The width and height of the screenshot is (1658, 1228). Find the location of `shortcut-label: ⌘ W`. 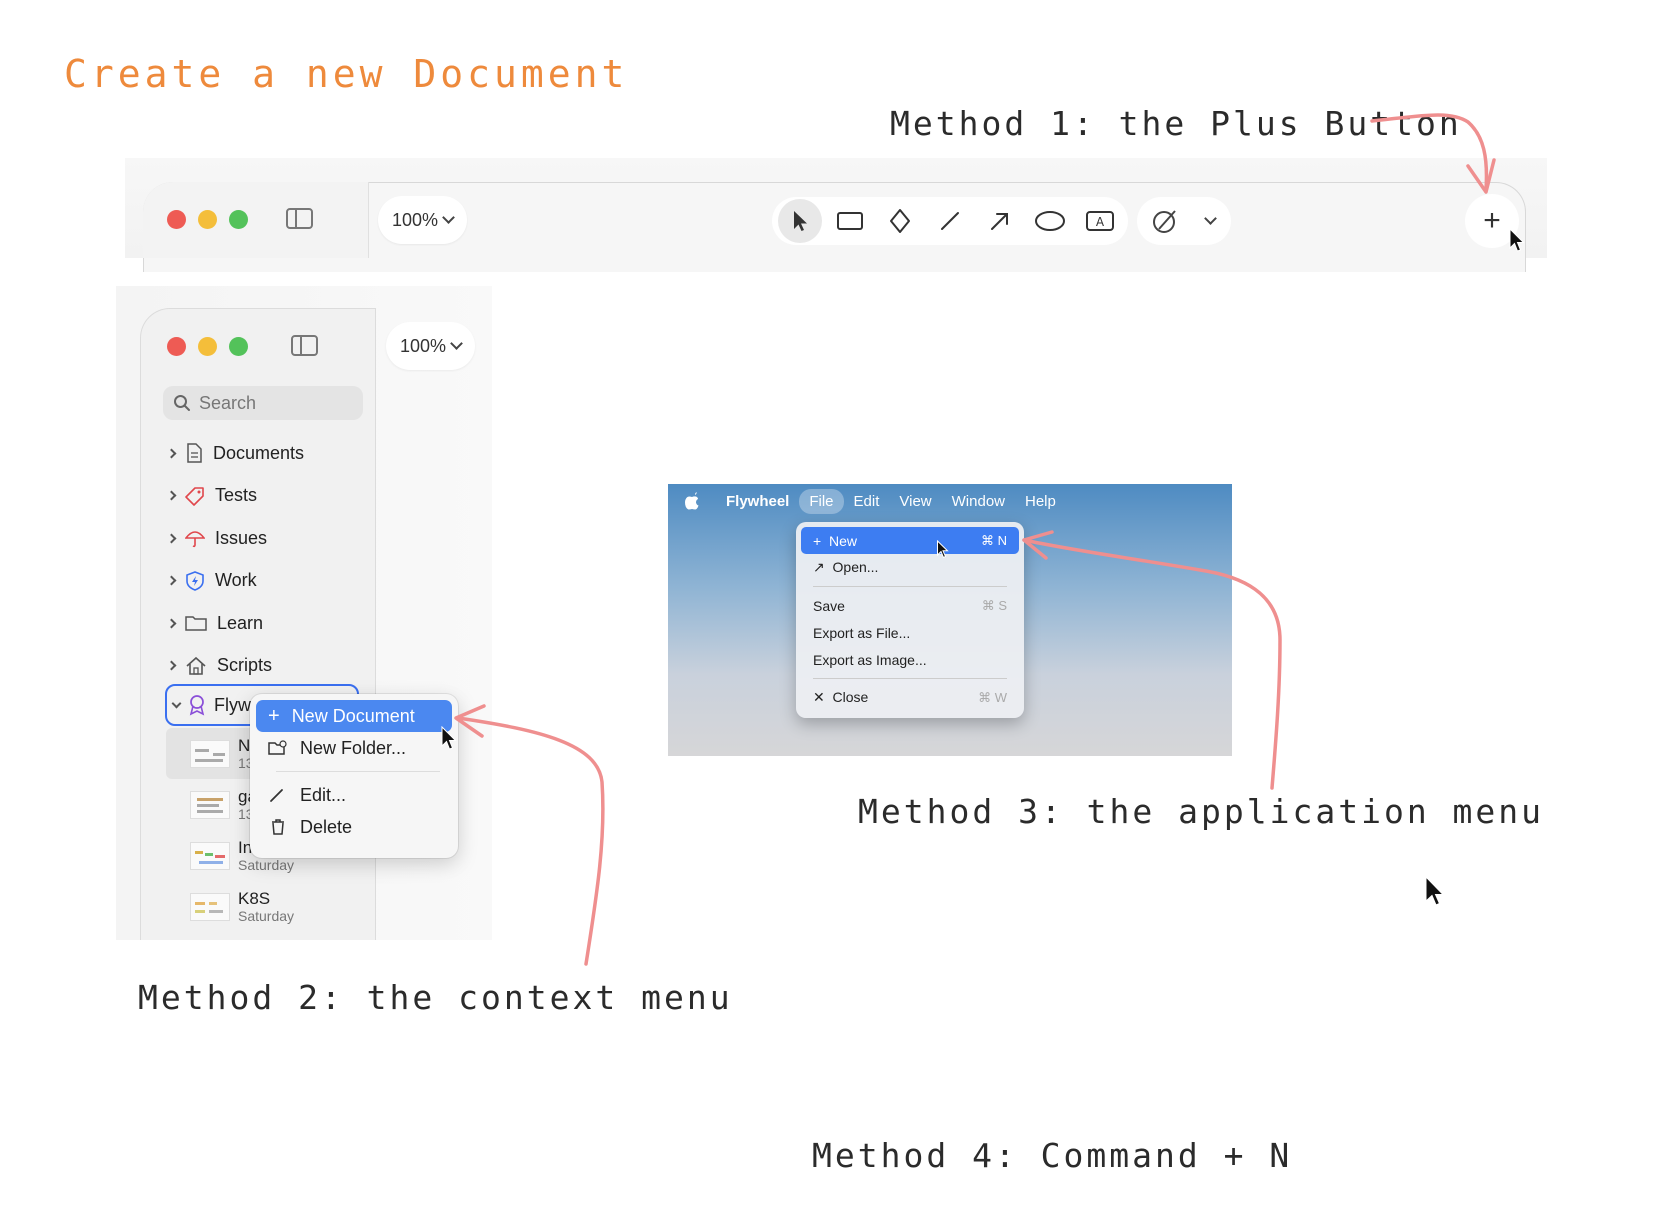

shortcut-label: ⌘ W is located at coordinates (992, 698).